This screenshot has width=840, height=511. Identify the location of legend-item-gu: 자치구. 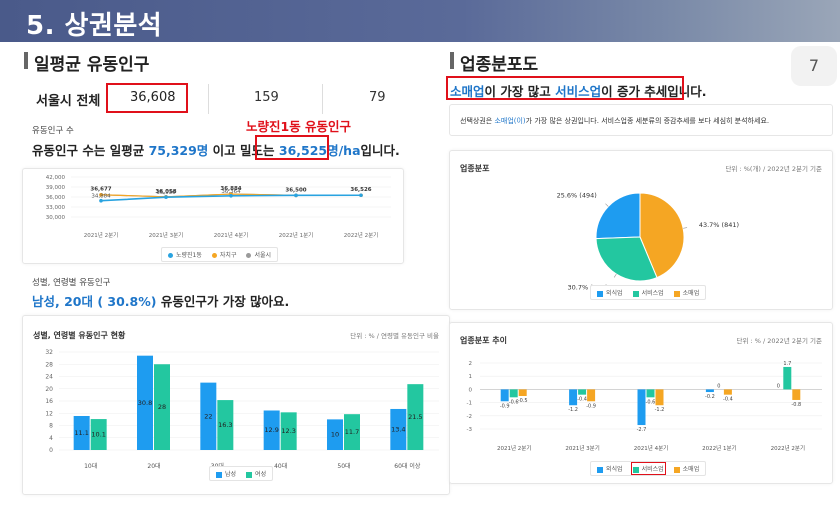
(223, 254).